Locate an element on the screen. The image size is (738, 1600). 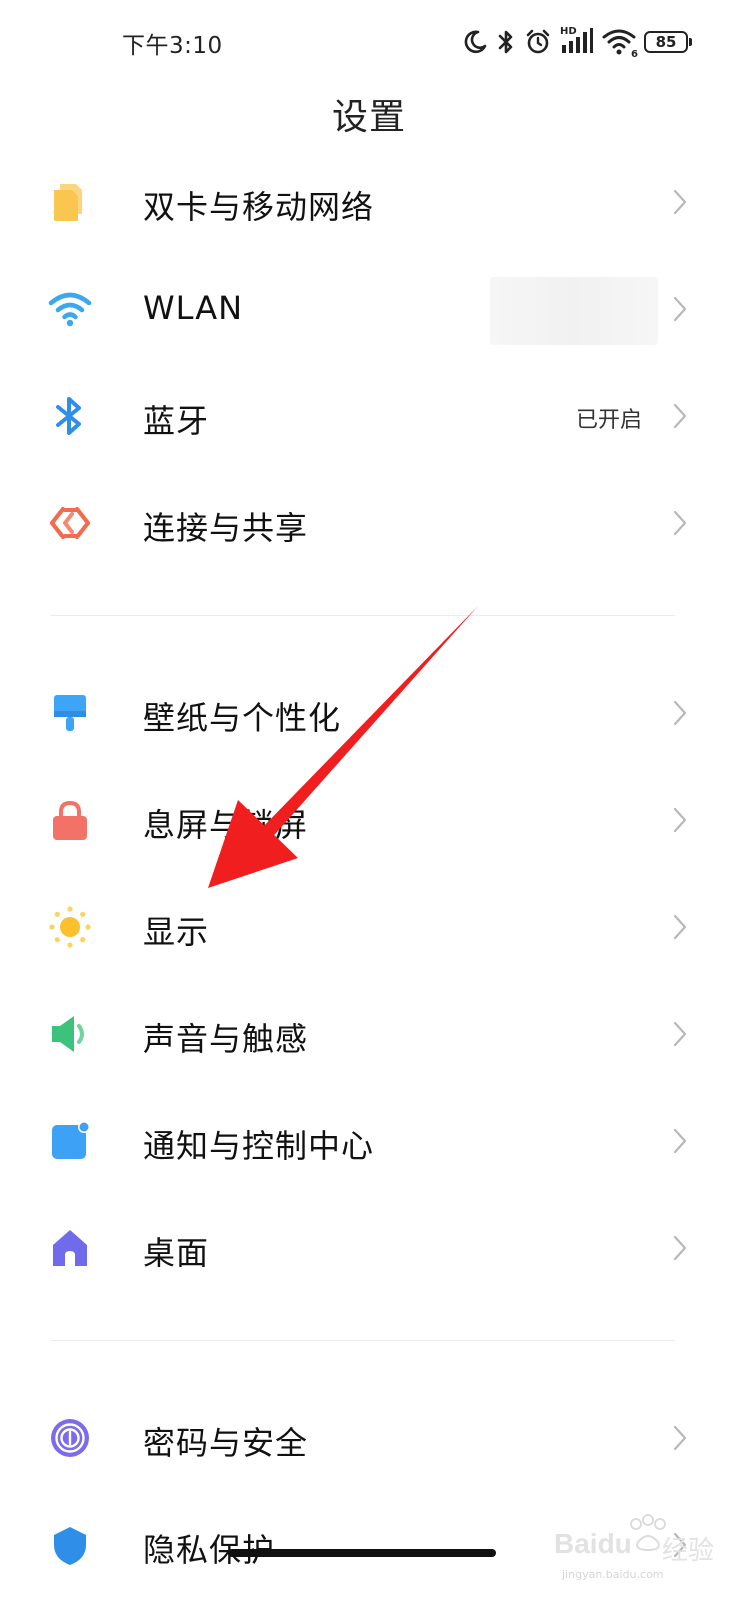
wifi-6-label: 6 is located at coordinates (634, 54).